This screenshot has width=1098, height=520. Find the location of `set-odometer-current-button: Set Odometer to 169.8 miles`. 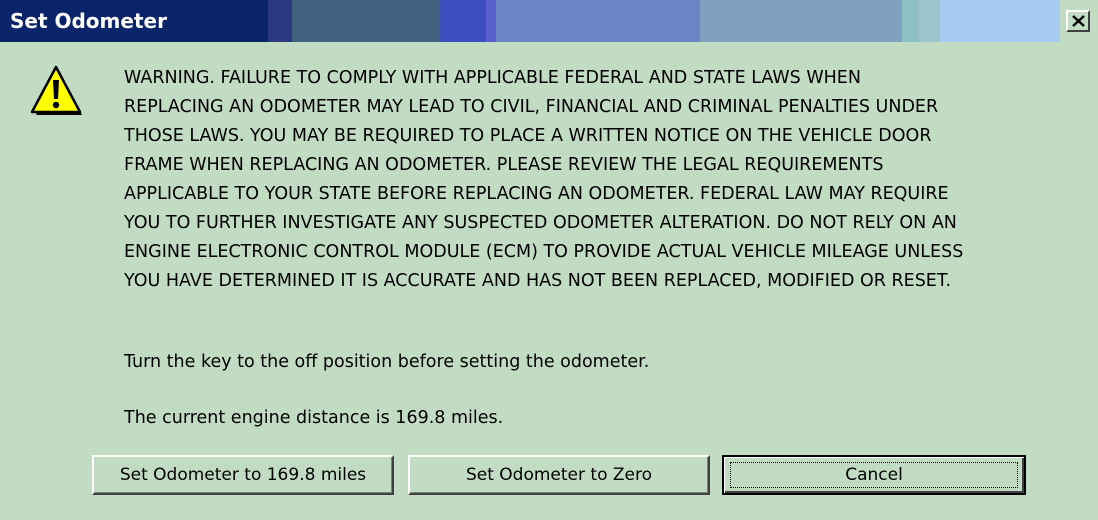

set-odometer-current-button: Set Odometer to 169.8 miles is located at coordinates (243, 475).